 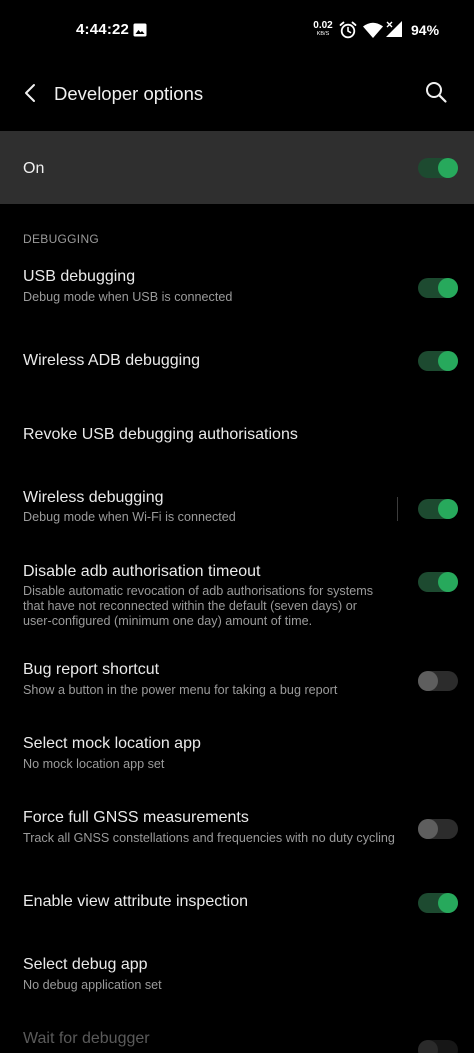 I want to click on network-speed: 0.02 KB/S, so click(x=323, y=29).